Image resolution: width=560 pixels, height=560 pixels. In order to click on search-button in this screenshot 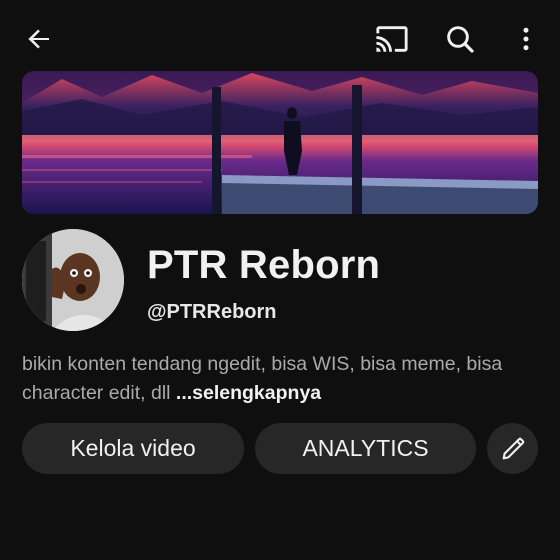, I will do `click(460, 39)`.